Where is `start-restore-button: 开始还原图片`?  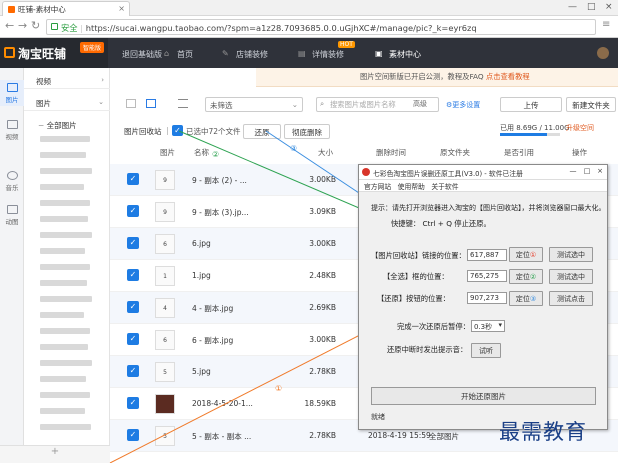 start-restore-button: 开始还原图片 is located at coordinates (483, 396).